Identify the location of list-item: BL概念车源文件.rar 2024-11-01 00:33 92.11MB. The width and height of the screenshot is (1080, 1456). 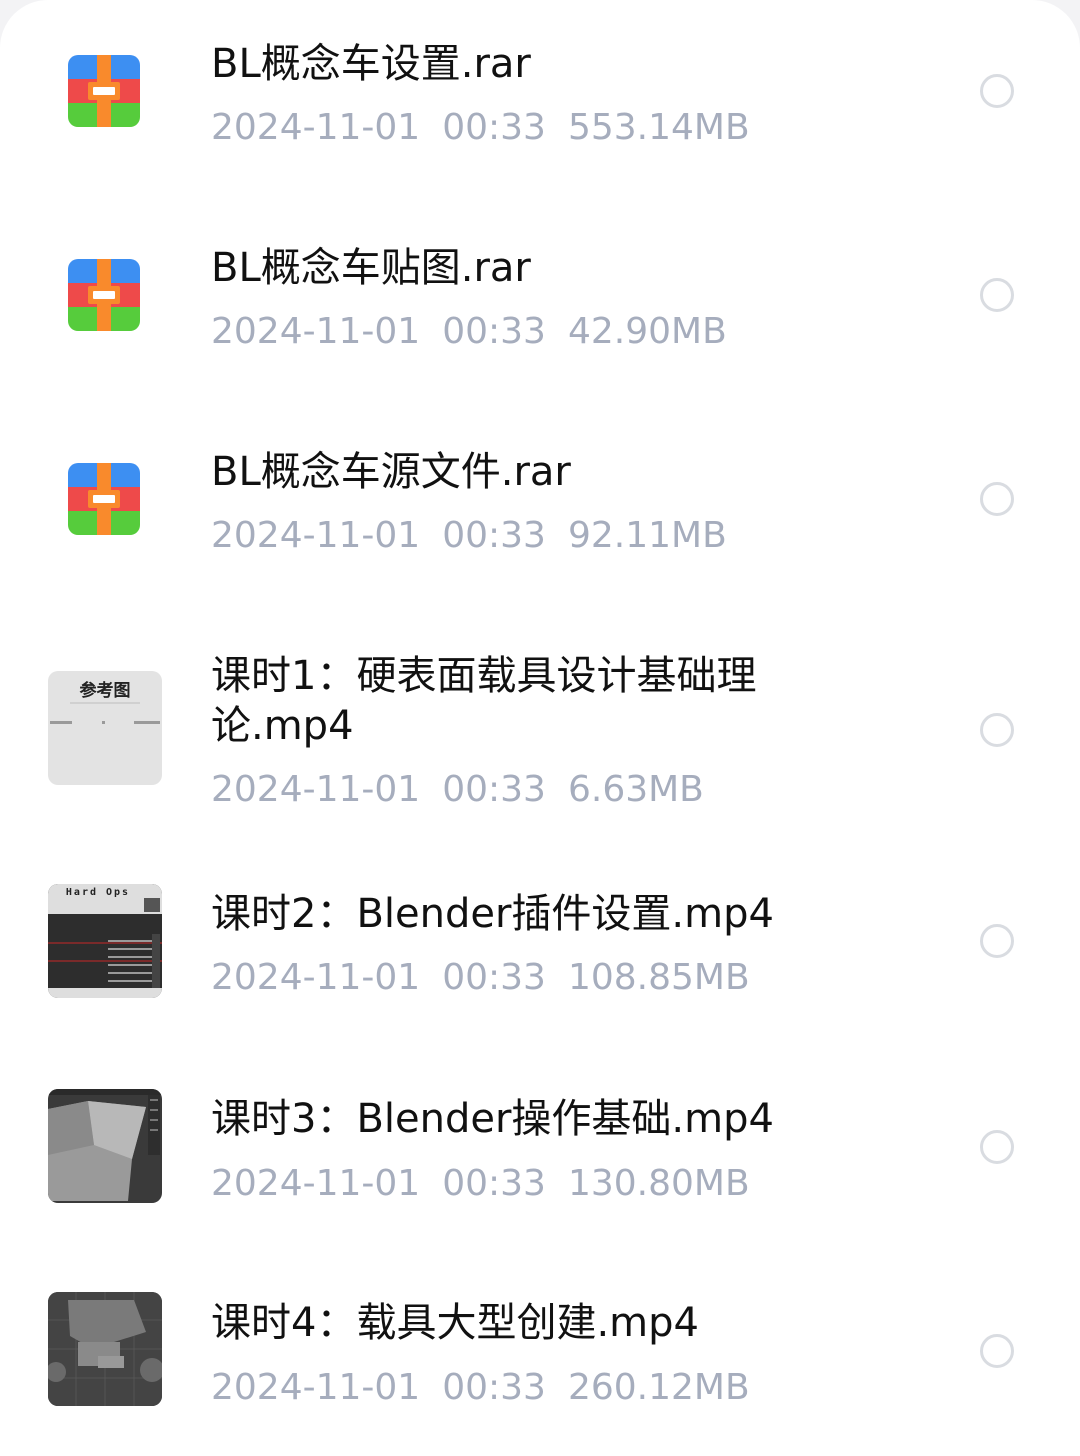
(540, 496).